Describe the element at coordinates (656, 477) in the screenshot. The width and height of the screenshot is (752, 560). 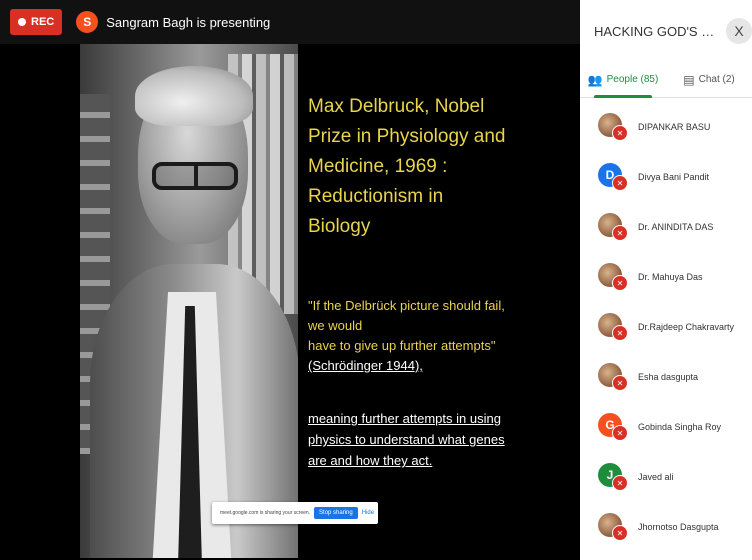
I see `participant-name: Javed ali` at that location.